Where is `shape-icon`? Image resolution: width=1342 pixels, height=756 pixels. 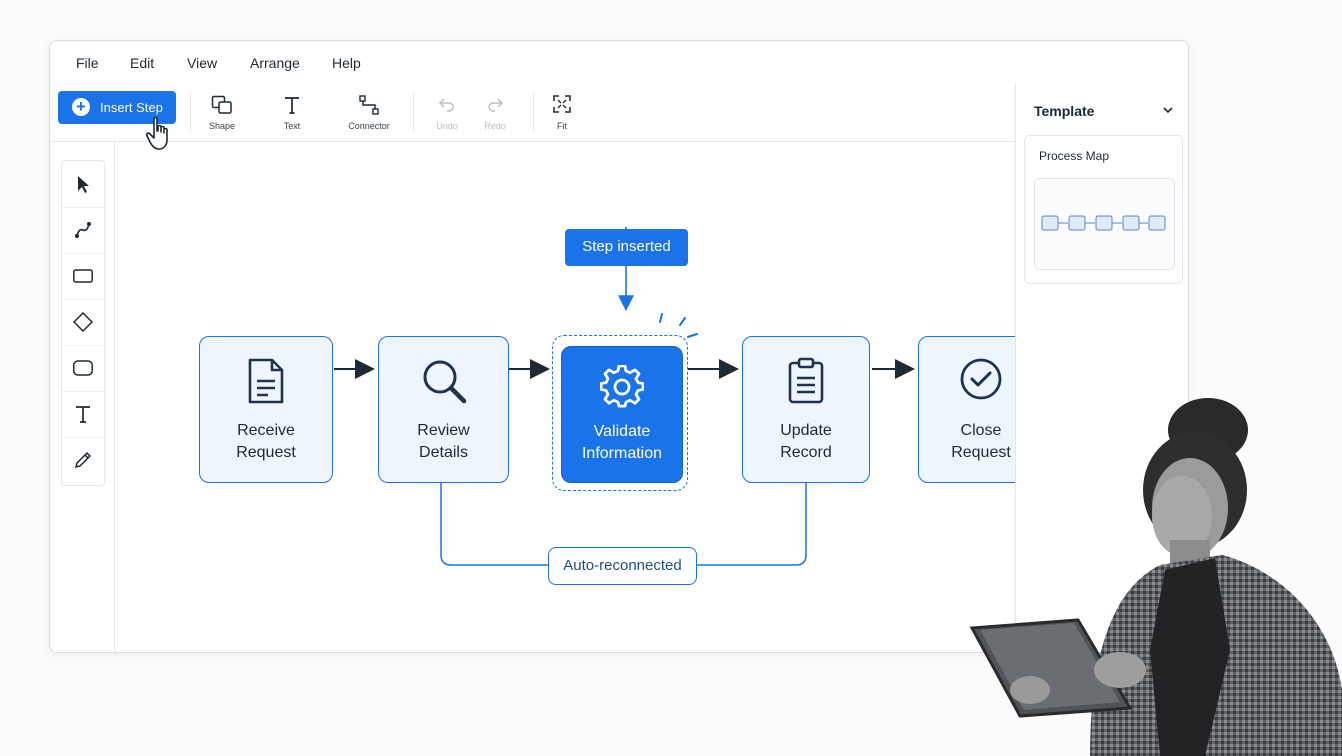
shape-icon is located at coordinates (221, 104).